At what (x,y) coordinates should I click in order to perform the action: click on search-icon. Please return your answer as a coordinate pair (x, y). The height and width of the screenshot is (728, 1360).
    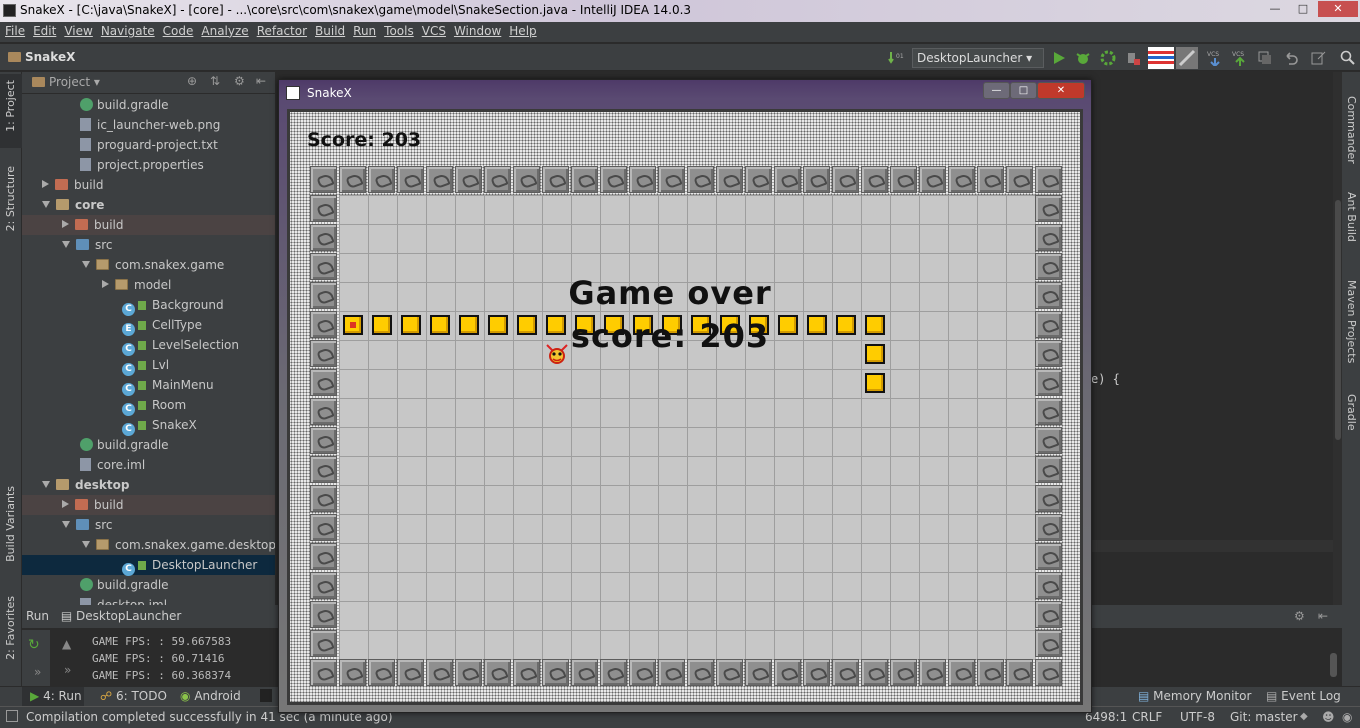
    Looking at the image, I should click on (1348, 58).